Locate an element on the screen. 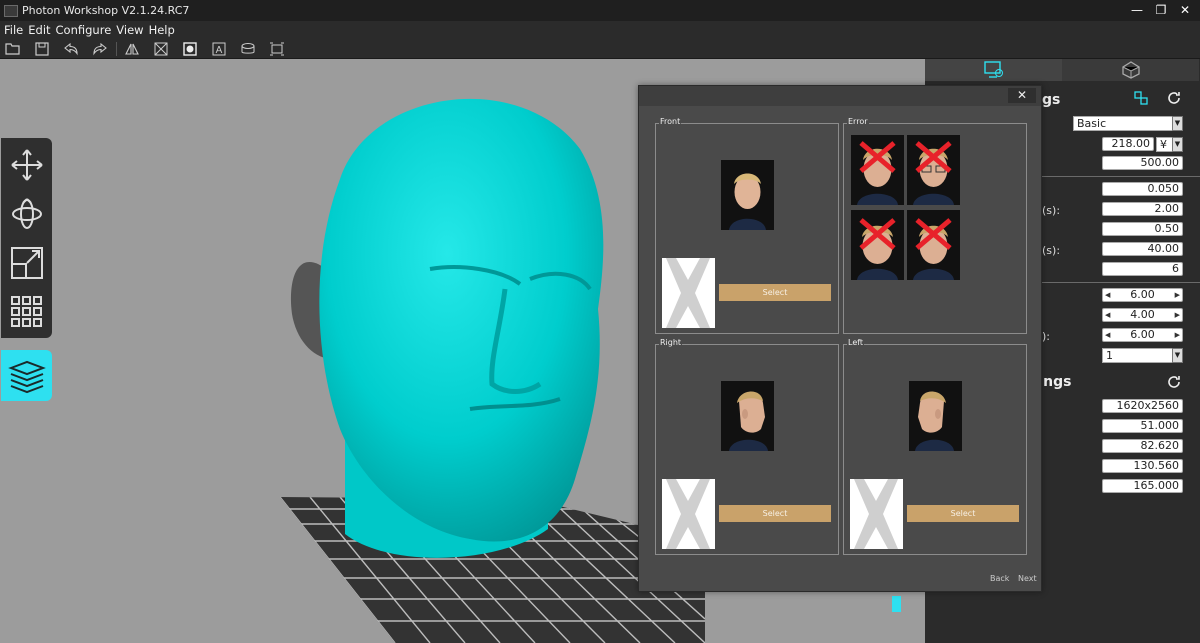 This screenshot has height=643, width=1200. front-photo is located at coordinates (747, 195).